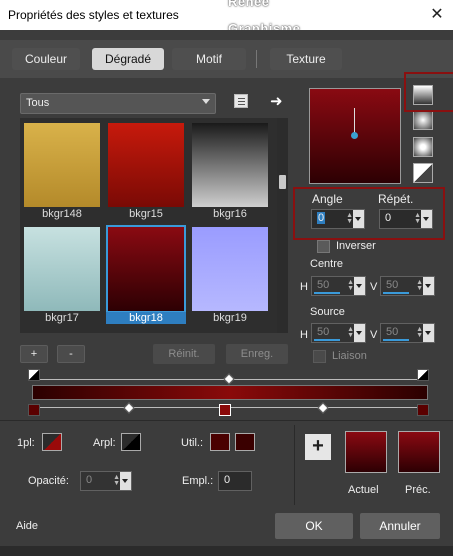 The height and width of the screenshot is (556, 453). Describe the element at coordinates (146, 214) in the screenshot. I see `swatch-label: bkgr15` at that location.